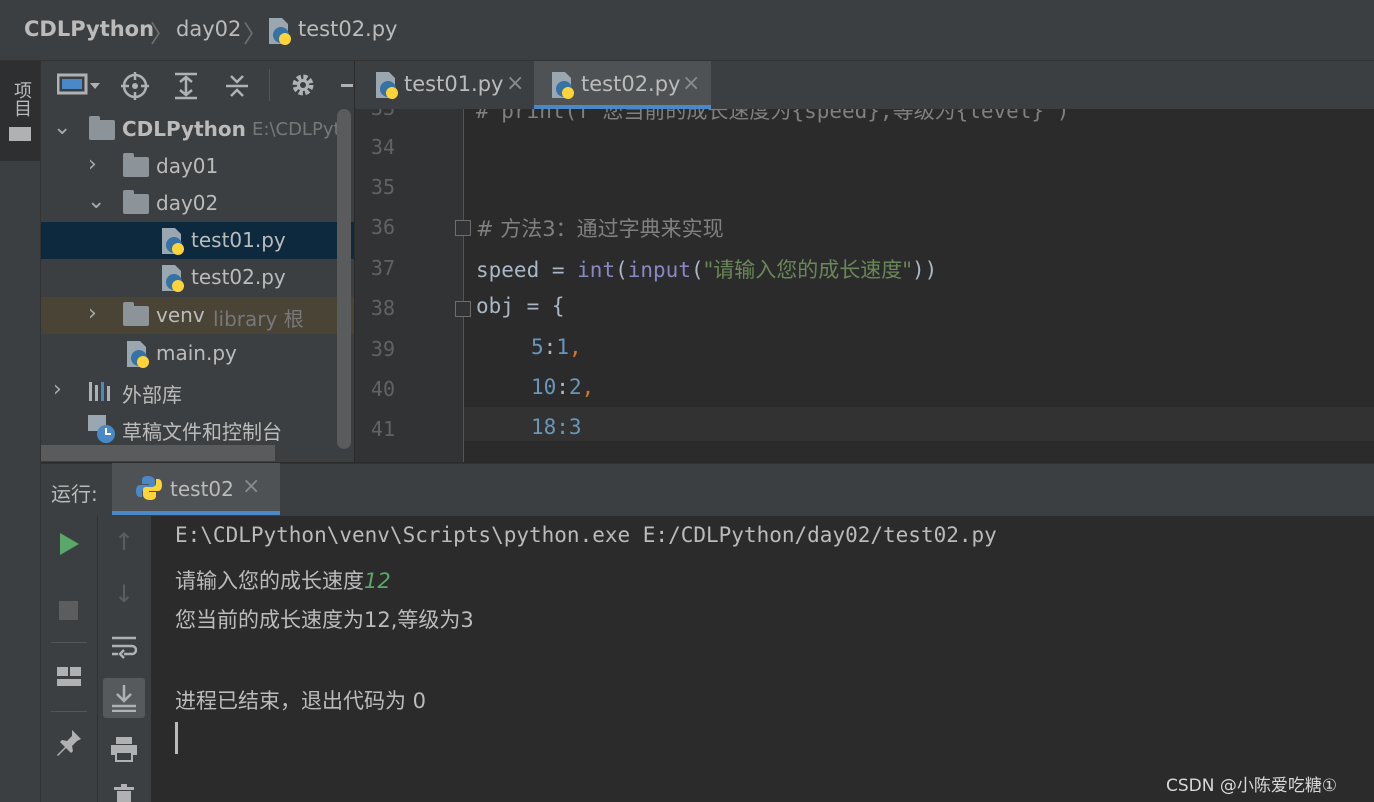 The width and height of the screenshot is (1374, 802). What do you see at coordinates (186, 86) in the screenshot?
I see `expand-all-icon` at bounding box center [186, 86].